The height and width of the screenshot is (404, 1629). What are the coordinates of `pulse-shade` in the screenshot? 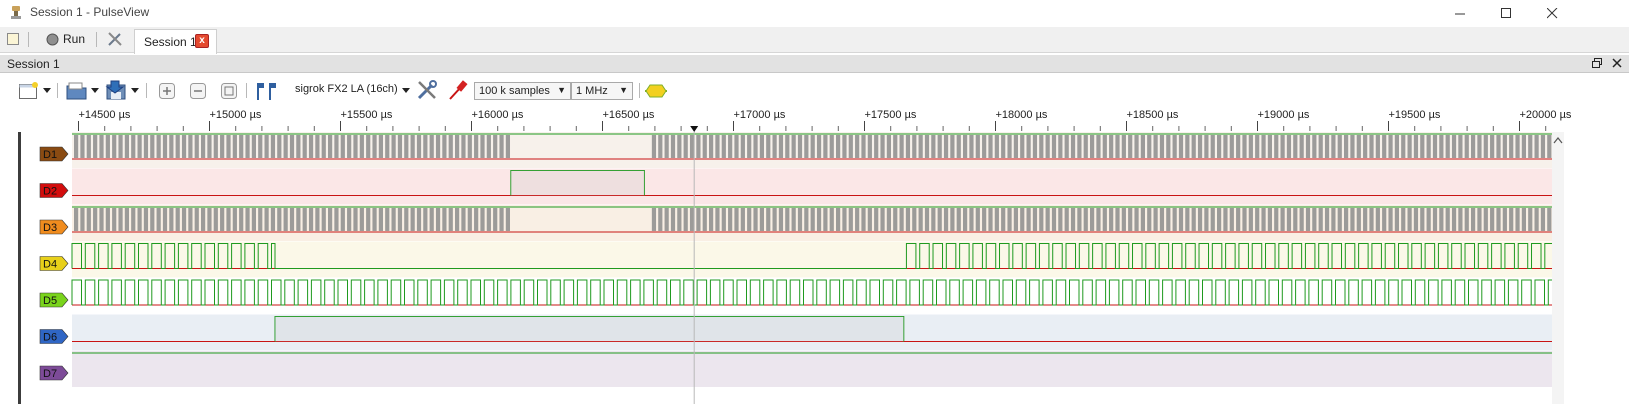 It's located at (589, 329).